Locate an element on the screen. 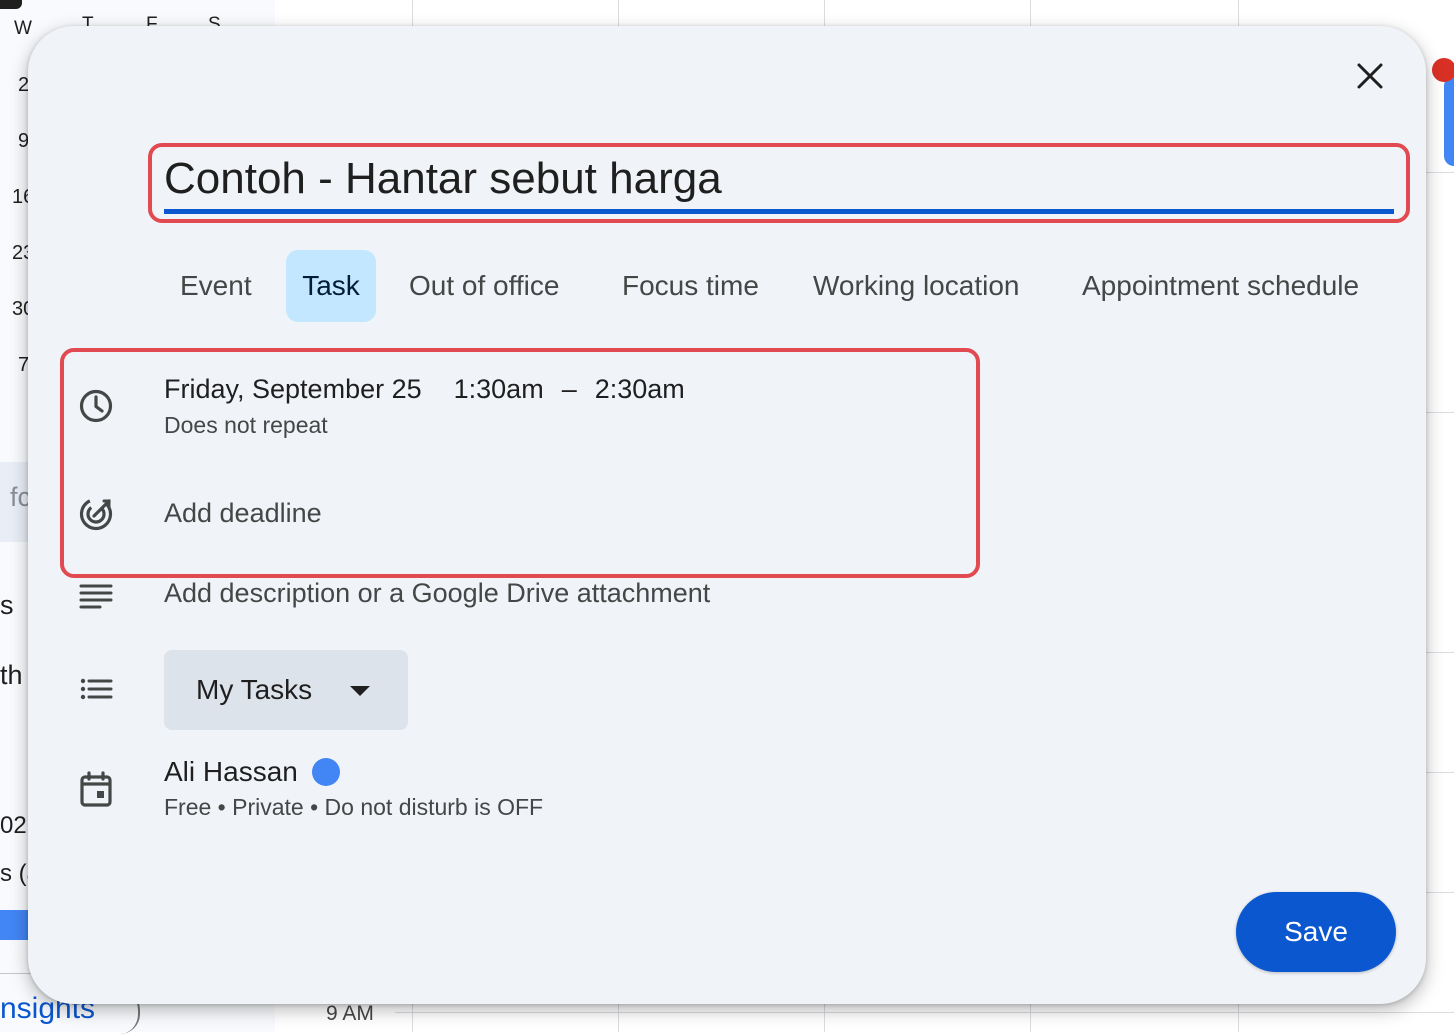 This screenshot has width=1454, height=1034. sidebar-item-fragment: 02 is located at coordinates (13, 825).